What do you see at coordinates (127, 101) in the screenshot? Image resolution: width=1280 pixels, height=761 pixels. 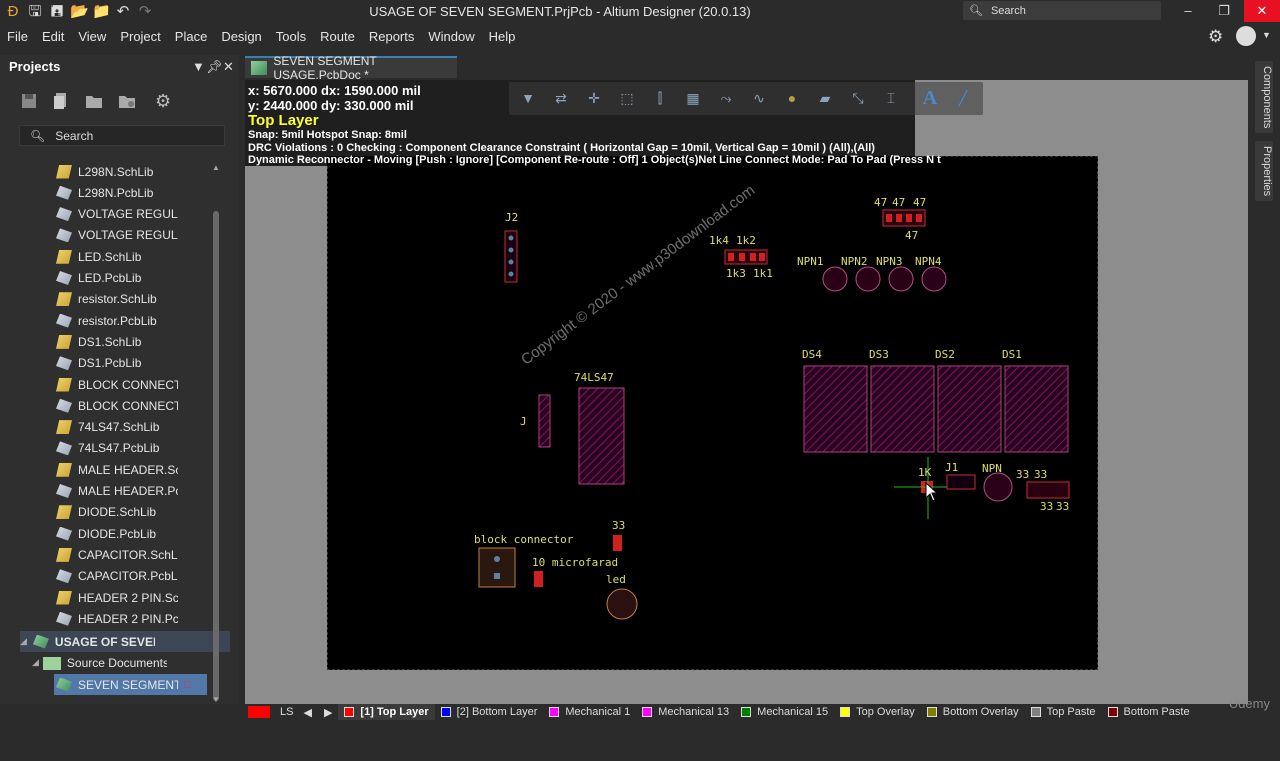 I see `folder-settings-icon` at bounding box center [127, 101].